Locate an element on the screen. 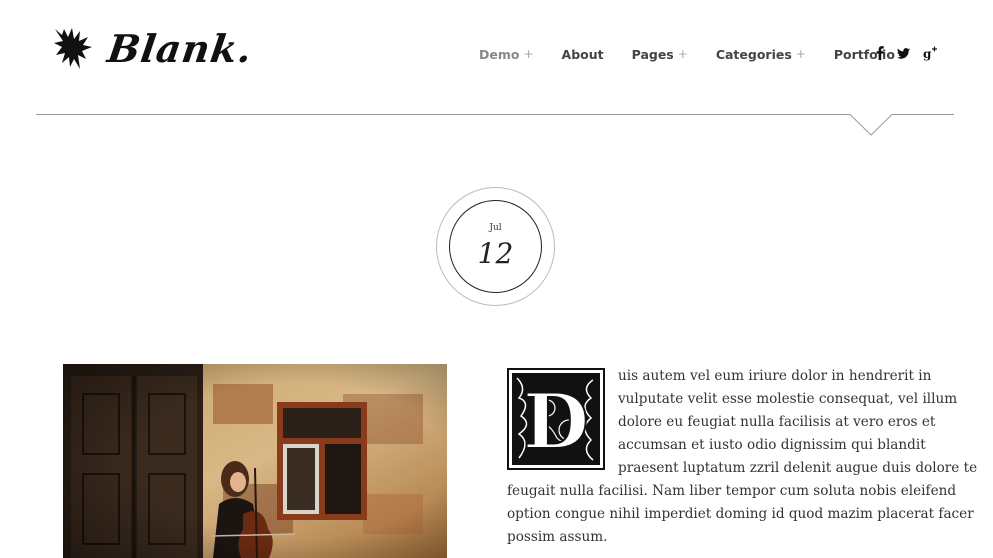 The height and width of the screenshot is (558, 993). nav-item-pages: Pages + is located at coordinates (660, 54).